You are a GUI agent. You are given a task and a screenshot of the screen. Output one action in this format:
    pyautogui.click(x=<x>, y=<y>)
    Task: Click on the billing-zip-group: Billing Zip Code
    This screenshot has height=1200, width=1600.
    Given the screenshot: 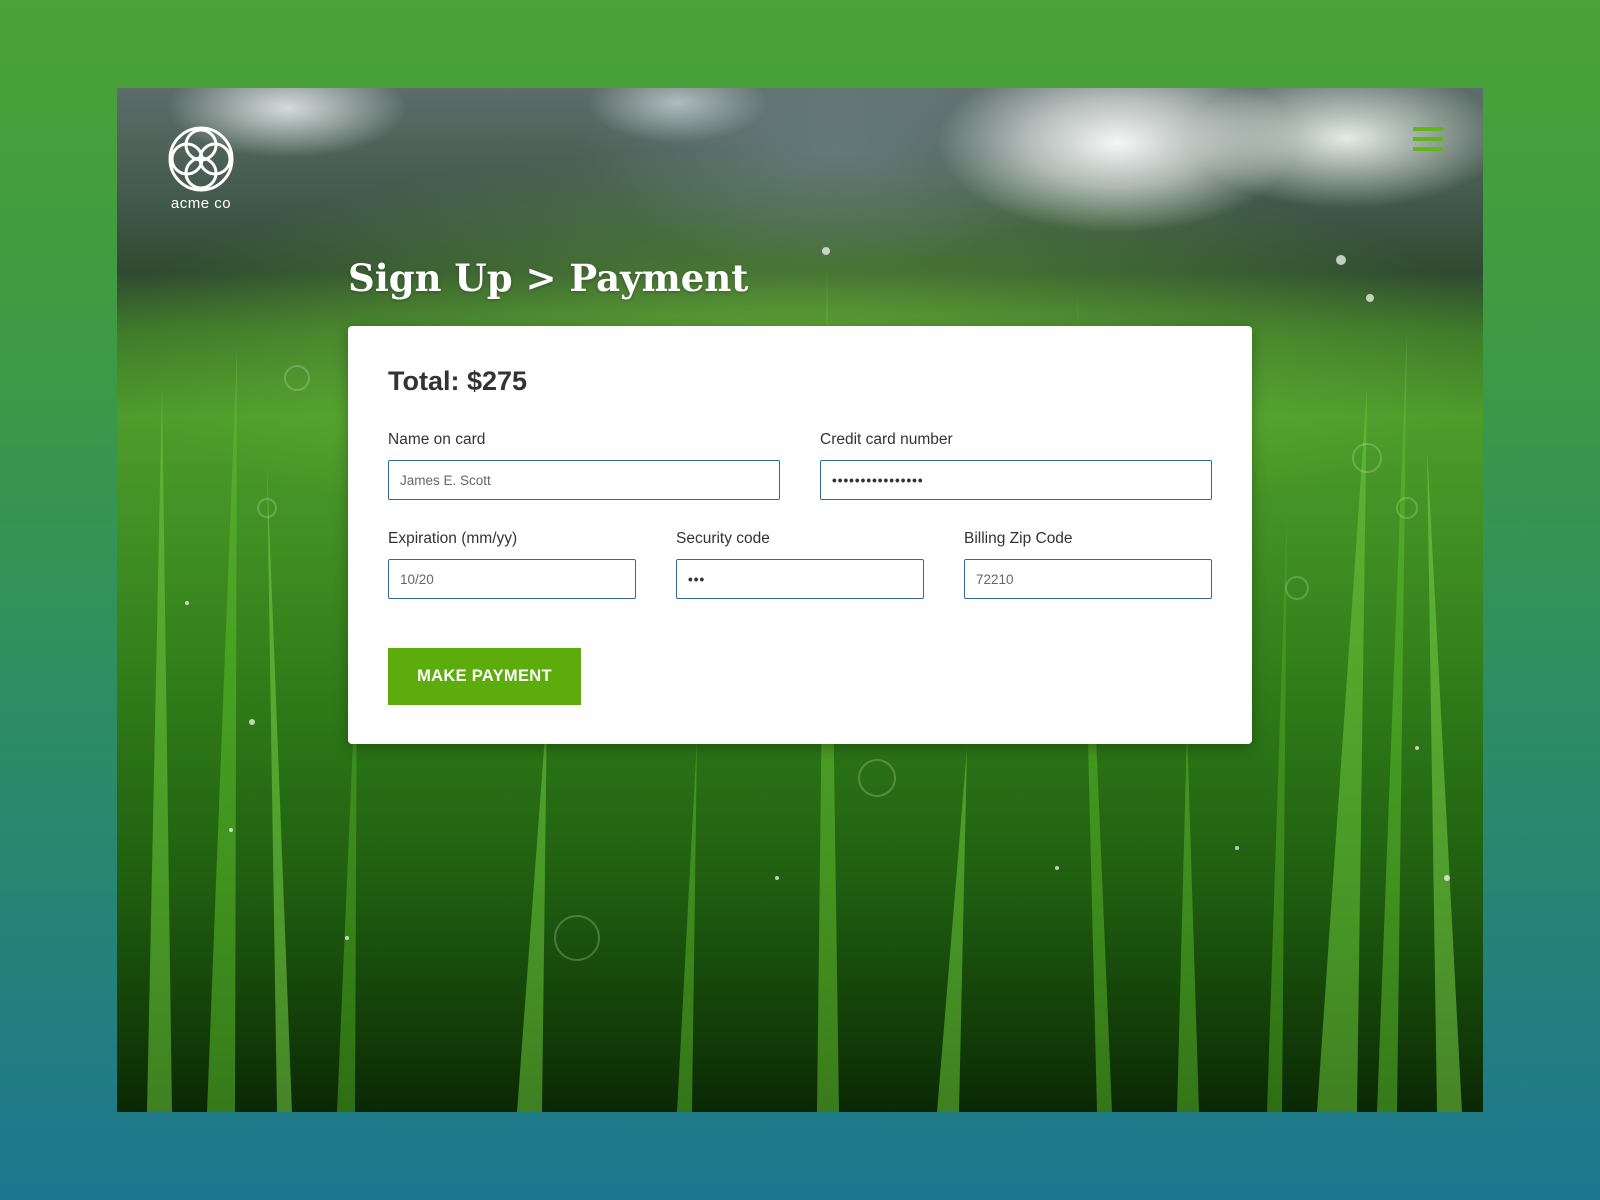 What is the action you would take?
    pyautogui.click(x=1088, y=563)
    